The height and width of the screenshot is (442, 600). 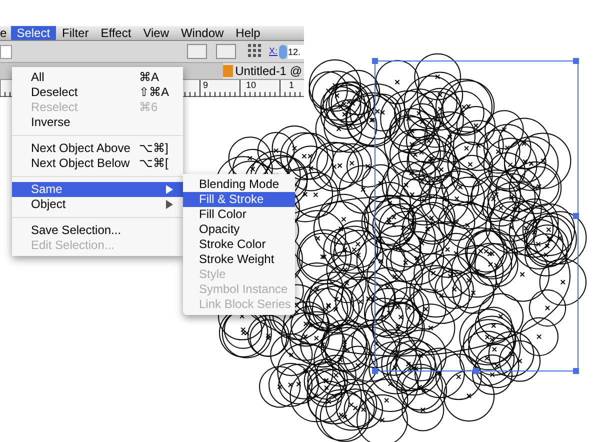 I want to click on menu-item: Object, so click(x=97, y=204).